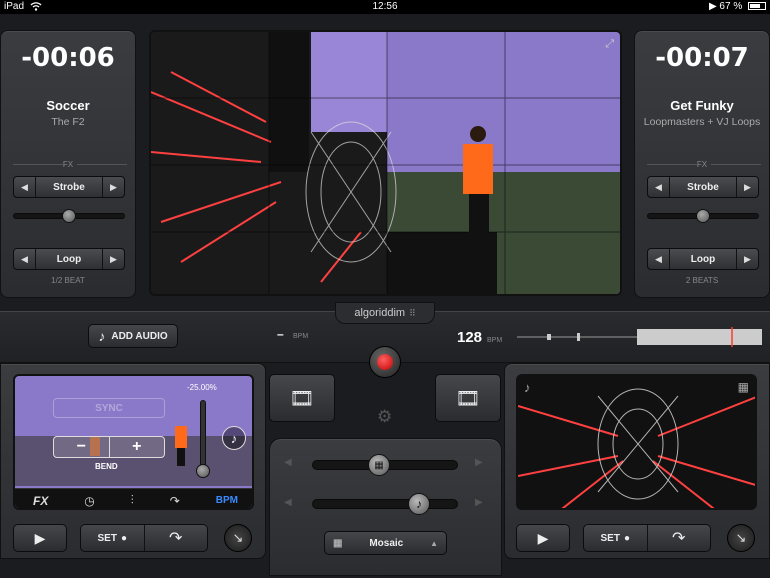  I want to click on video-crossfader-knob: ▦, so click(379, 465).